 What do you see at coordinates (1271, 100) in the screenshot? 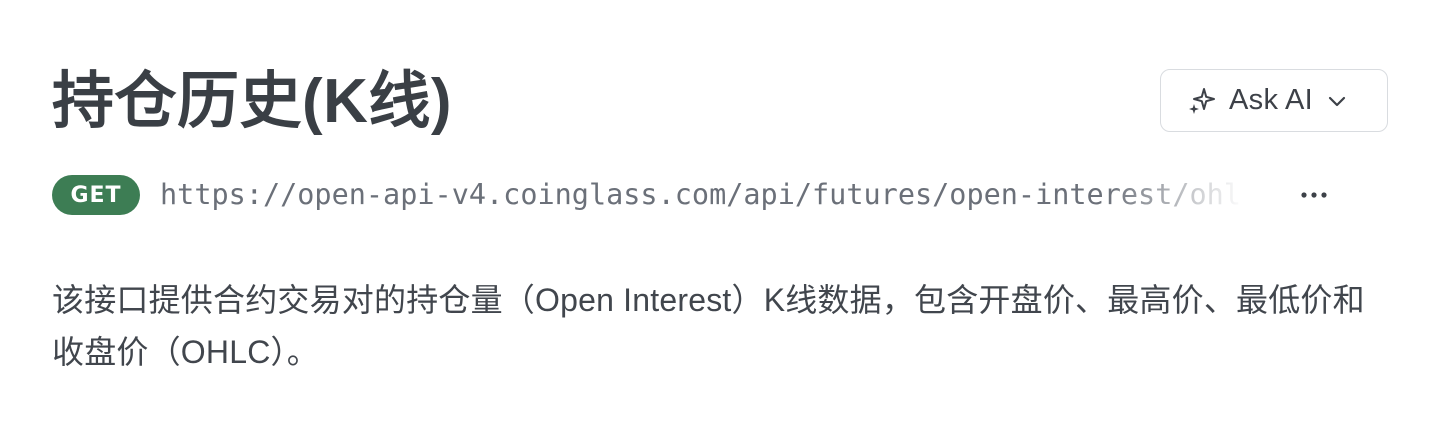
I see `ask-ai-label: Ask AI` at bounding box center [1271, 100].